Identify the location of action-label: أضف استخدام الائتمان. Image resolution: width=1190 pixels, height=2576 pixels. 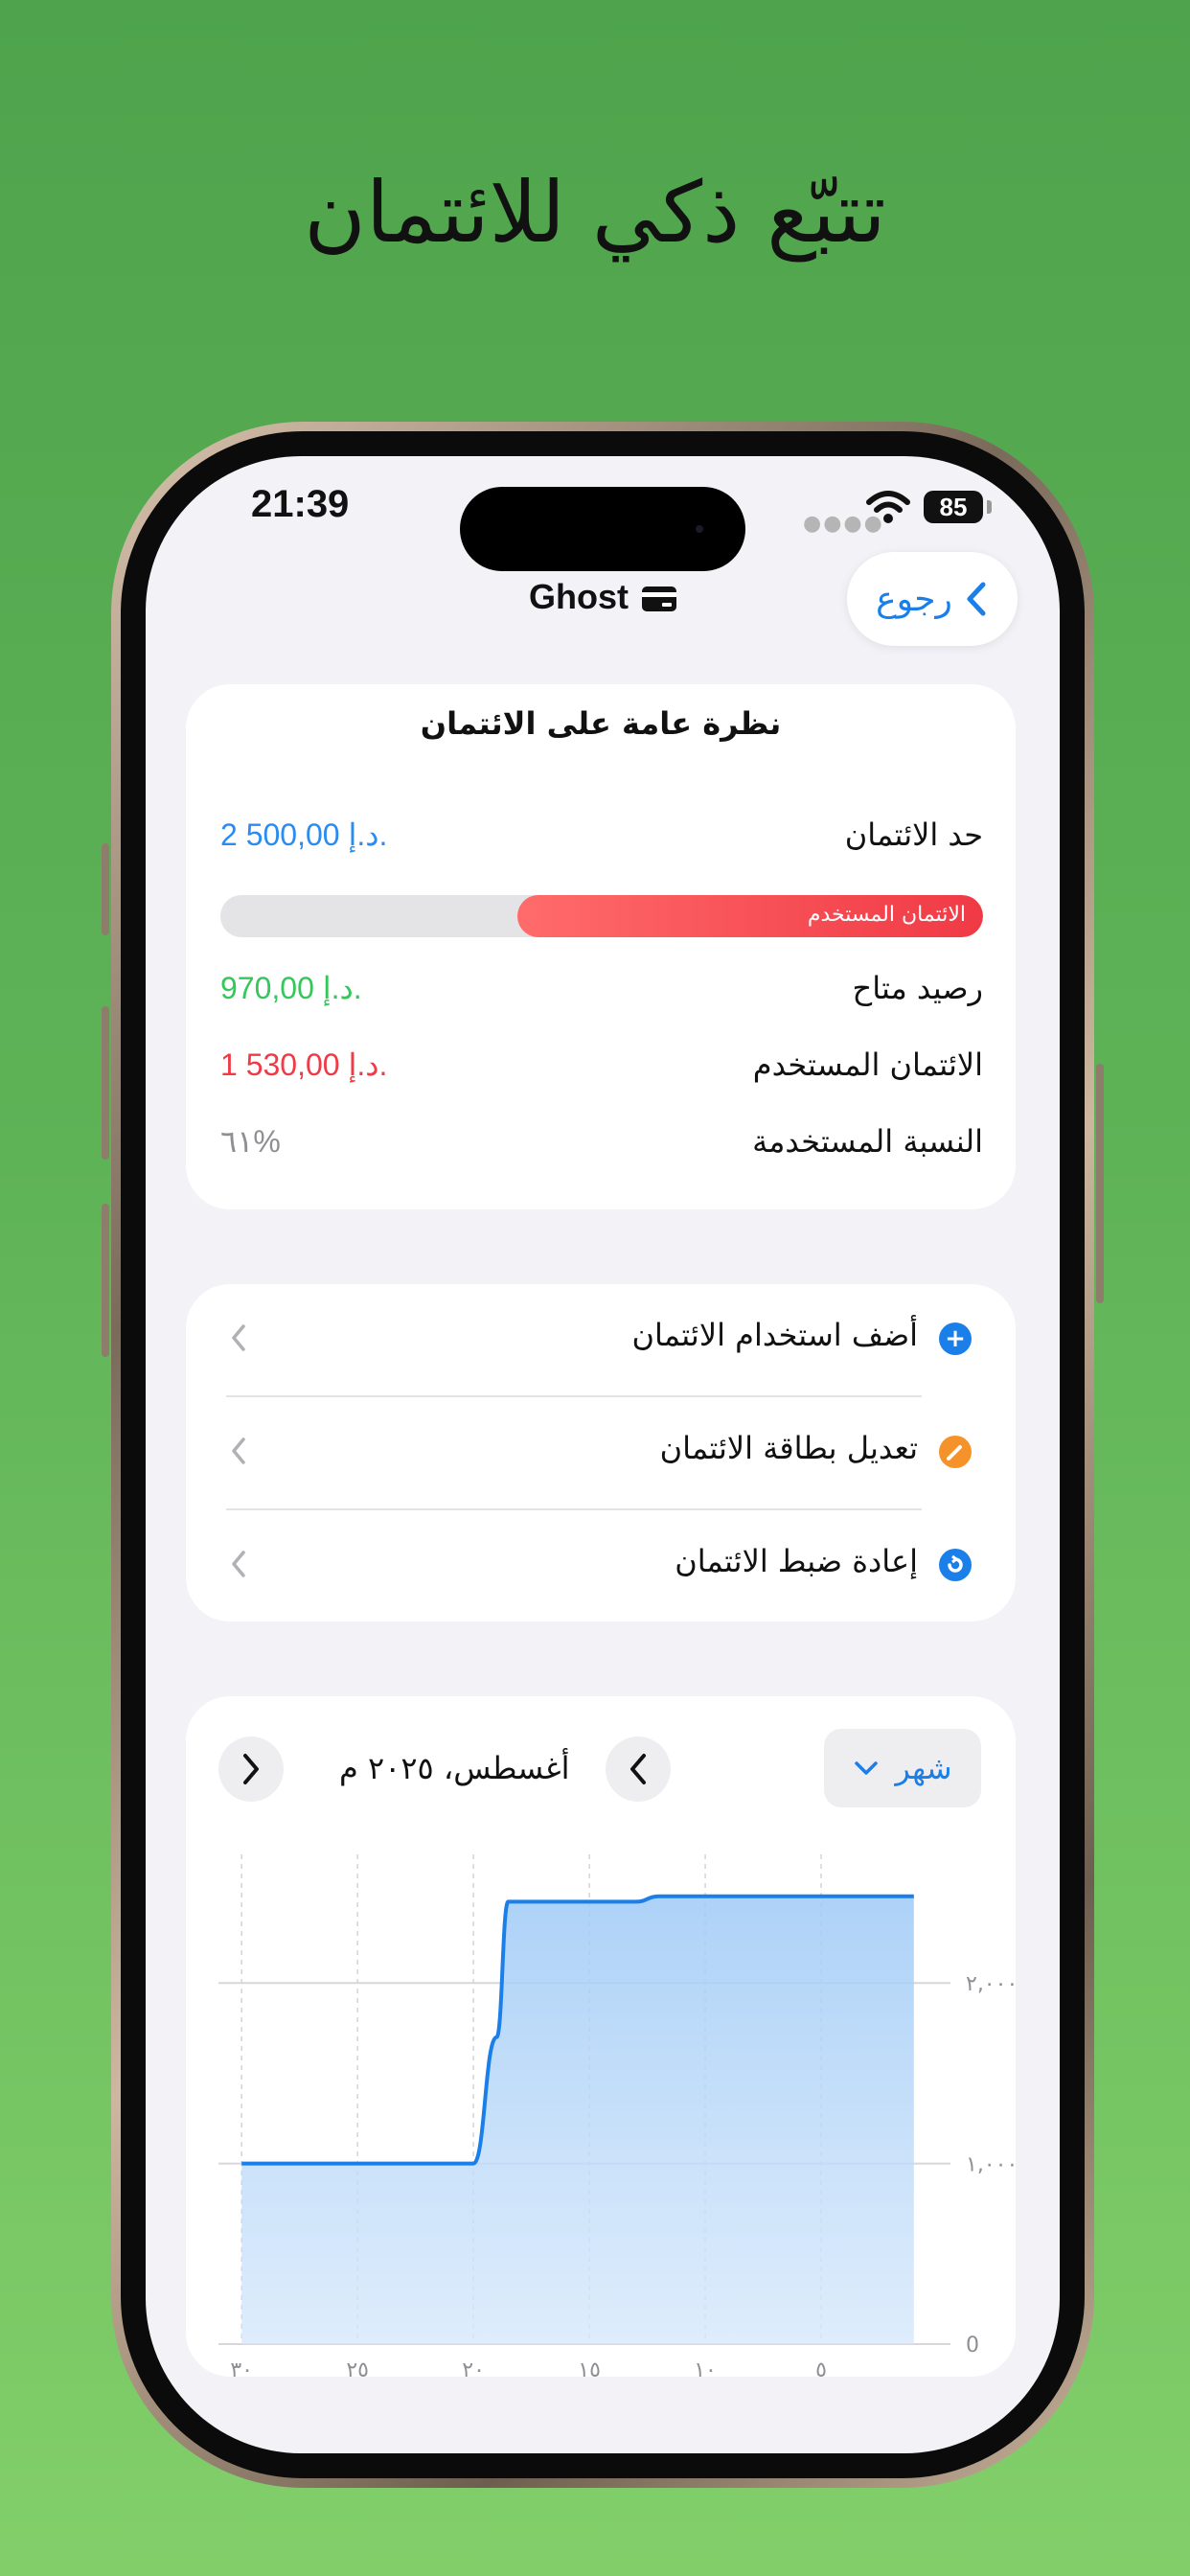
(775, 1335).